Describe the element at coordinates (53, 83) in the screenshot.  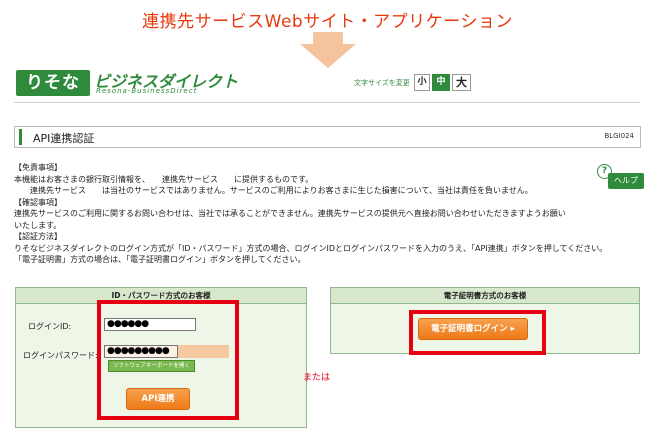
I see `logo-main: りそな` at that location.